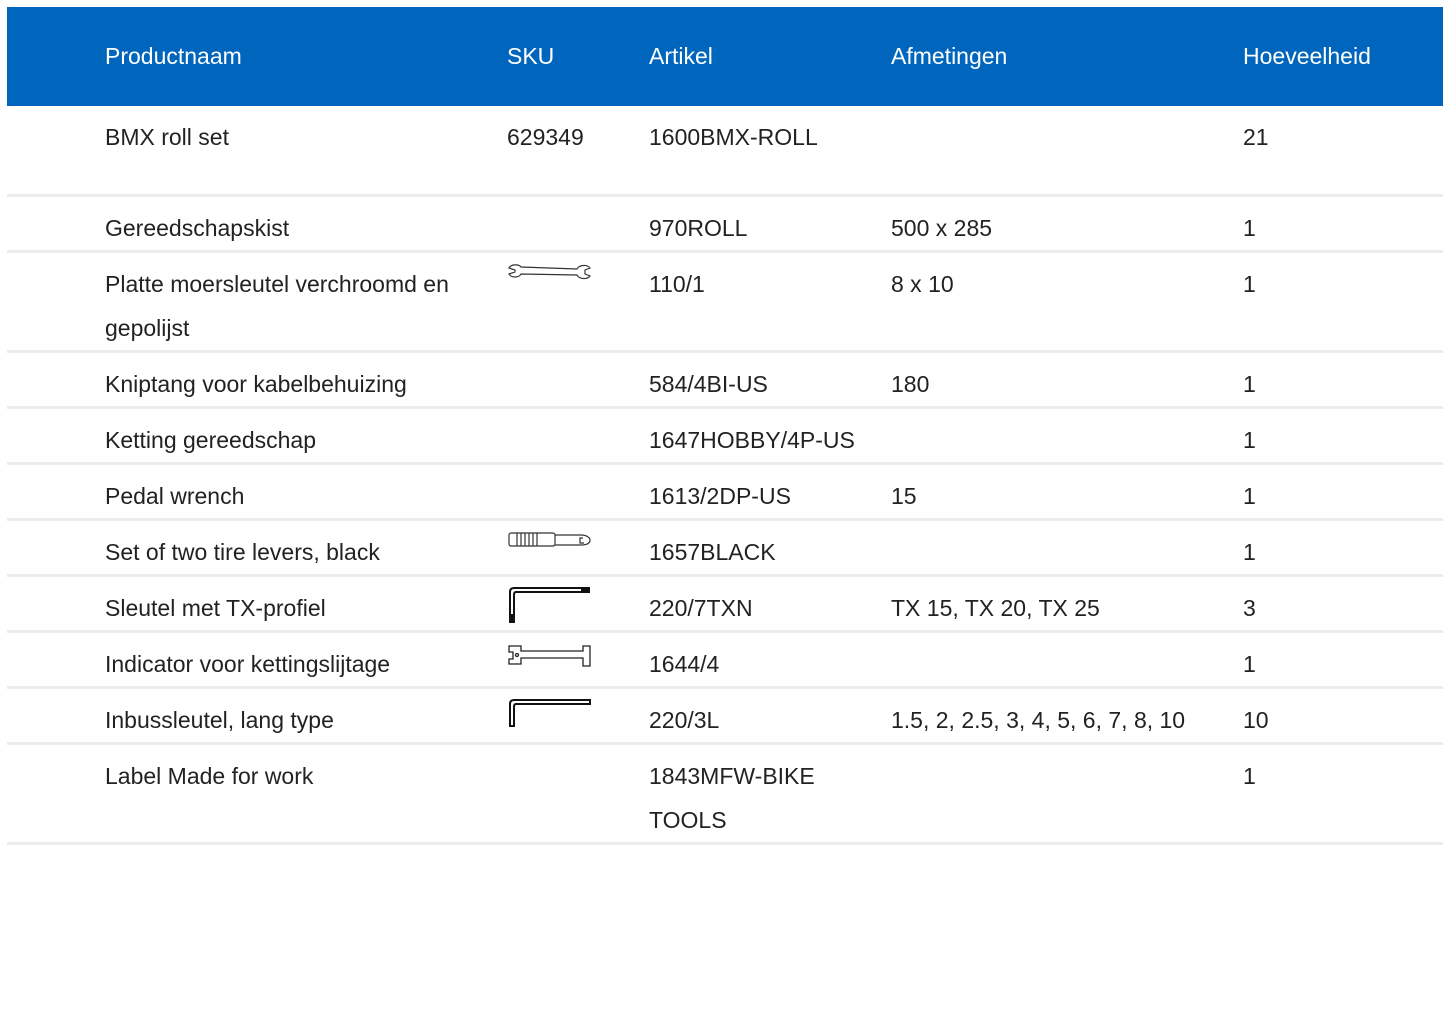 Image resolution: width=1449 pixels, height=1023 pixels. I want to click on product-name-cell: Inbussleutel, lang type, so click(306, 716).